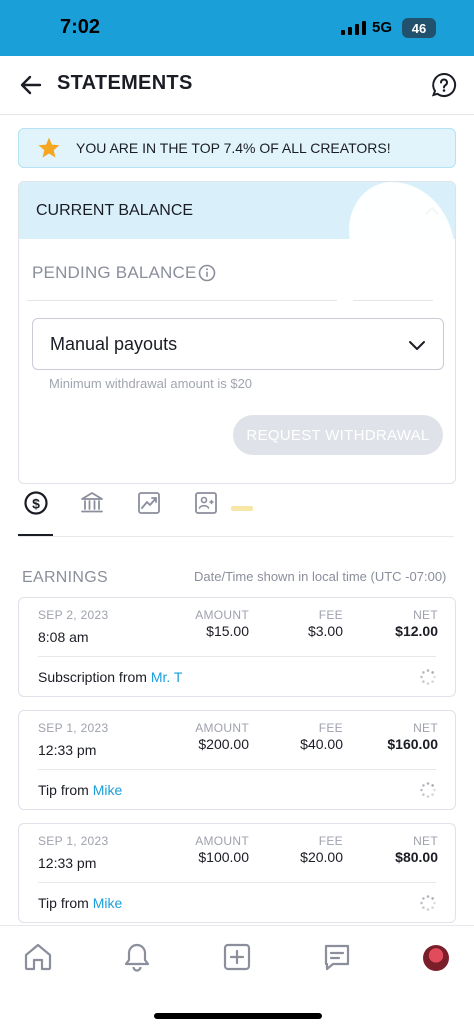 This screenshot has width=474, height=1027. I want to click on add-icon, so click(237, 957).